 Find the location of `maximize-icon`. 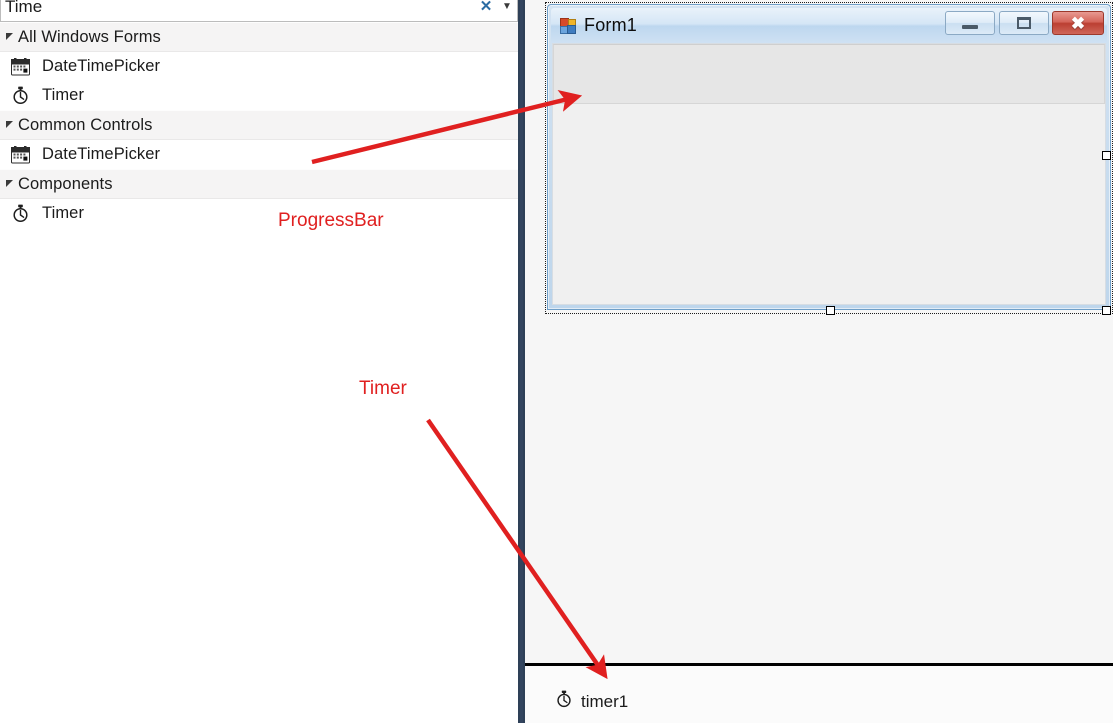

maximize-icon is located at coordinates (1024, 23).